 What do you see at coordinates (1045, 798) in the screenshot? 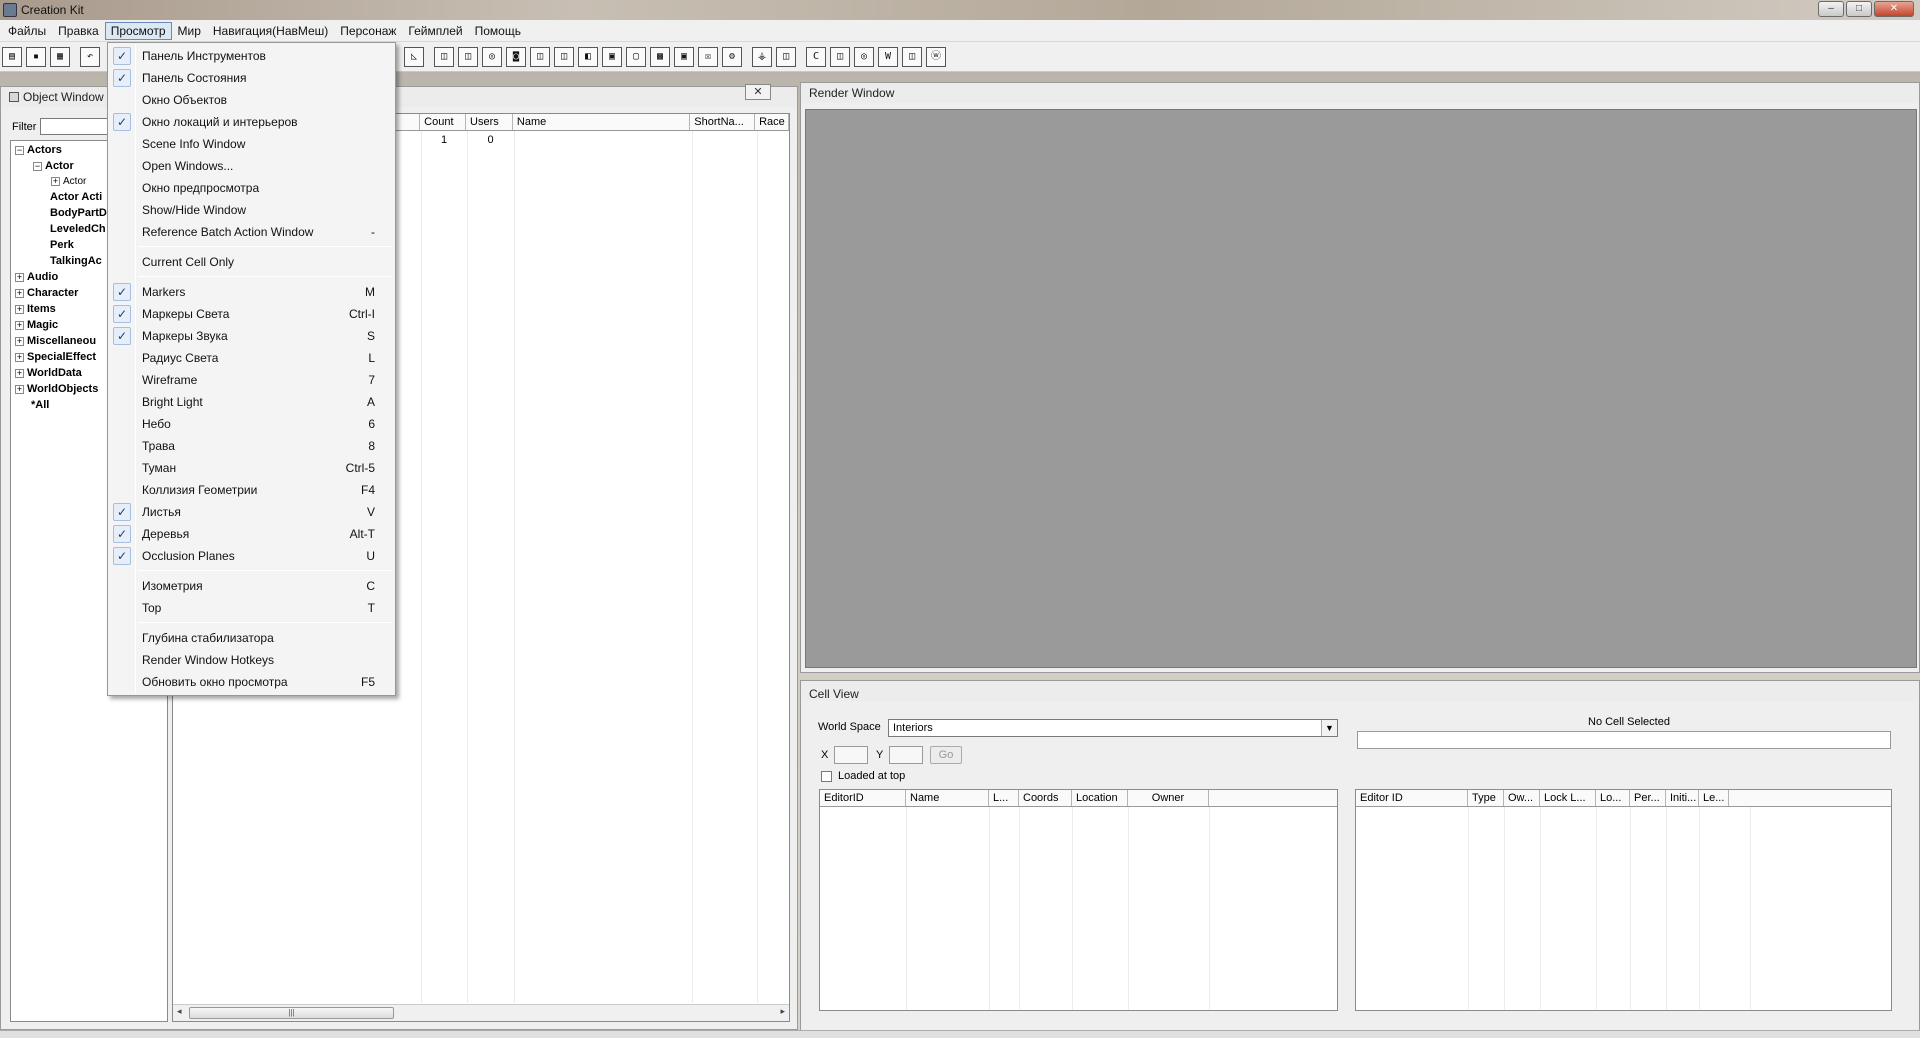
I see `column-header-coords: Coords` at bounding box center [1045, 798].